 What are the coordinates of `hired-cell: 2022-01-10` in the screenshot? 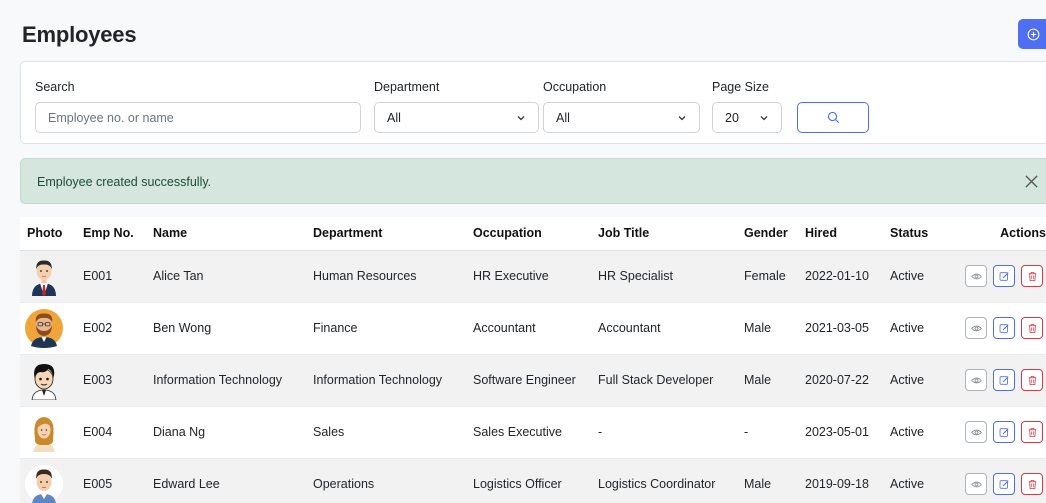 It's located at (840, 276).